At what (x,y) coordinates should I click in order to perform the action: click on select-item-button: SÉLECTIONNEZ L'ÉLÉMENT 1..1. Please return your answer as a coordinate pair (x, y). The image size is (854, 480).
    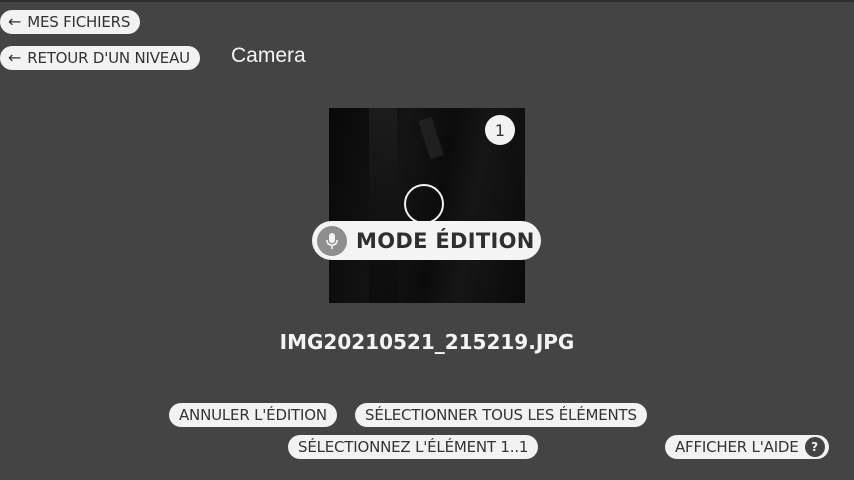
    Looking at the image, I should click on (413, 447).